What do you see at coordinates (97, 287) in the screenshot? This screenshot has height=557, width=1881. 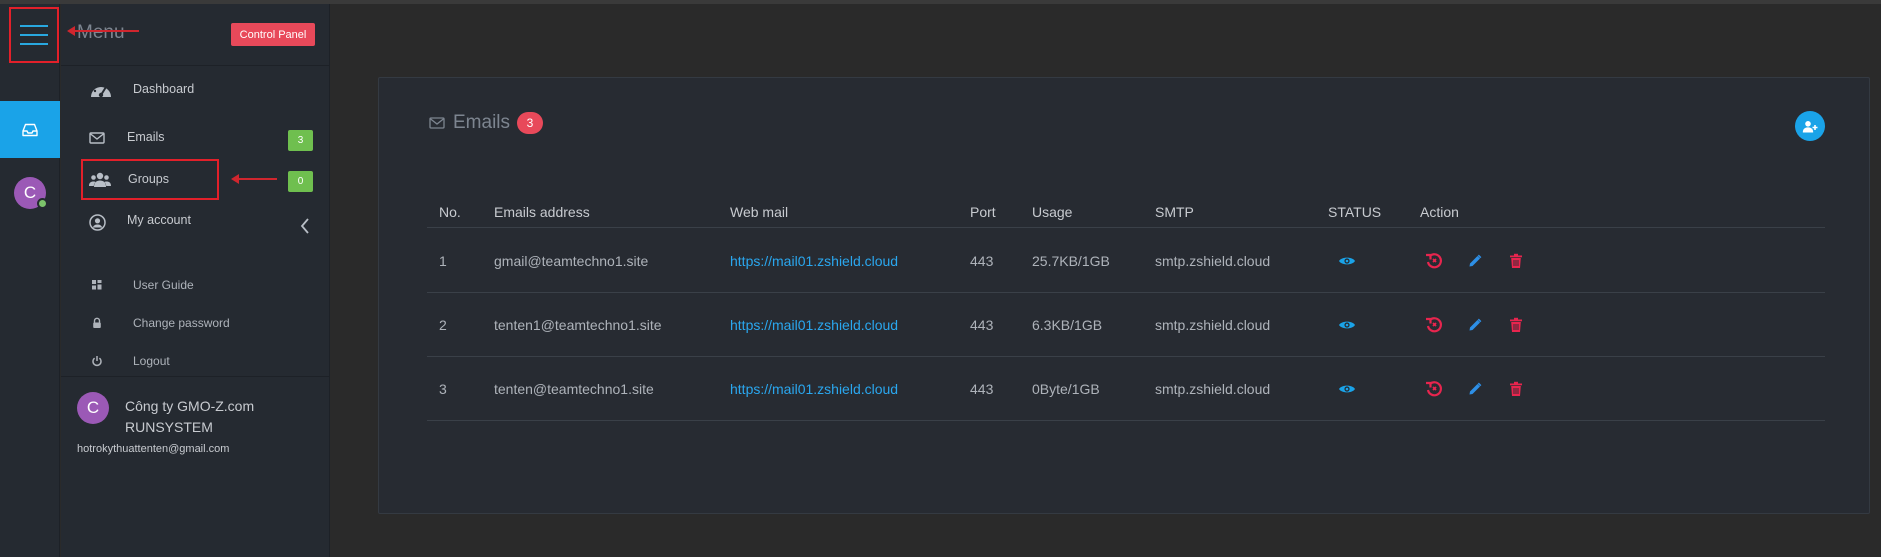 I see `grid-icon` at bounding box center [97, 287].